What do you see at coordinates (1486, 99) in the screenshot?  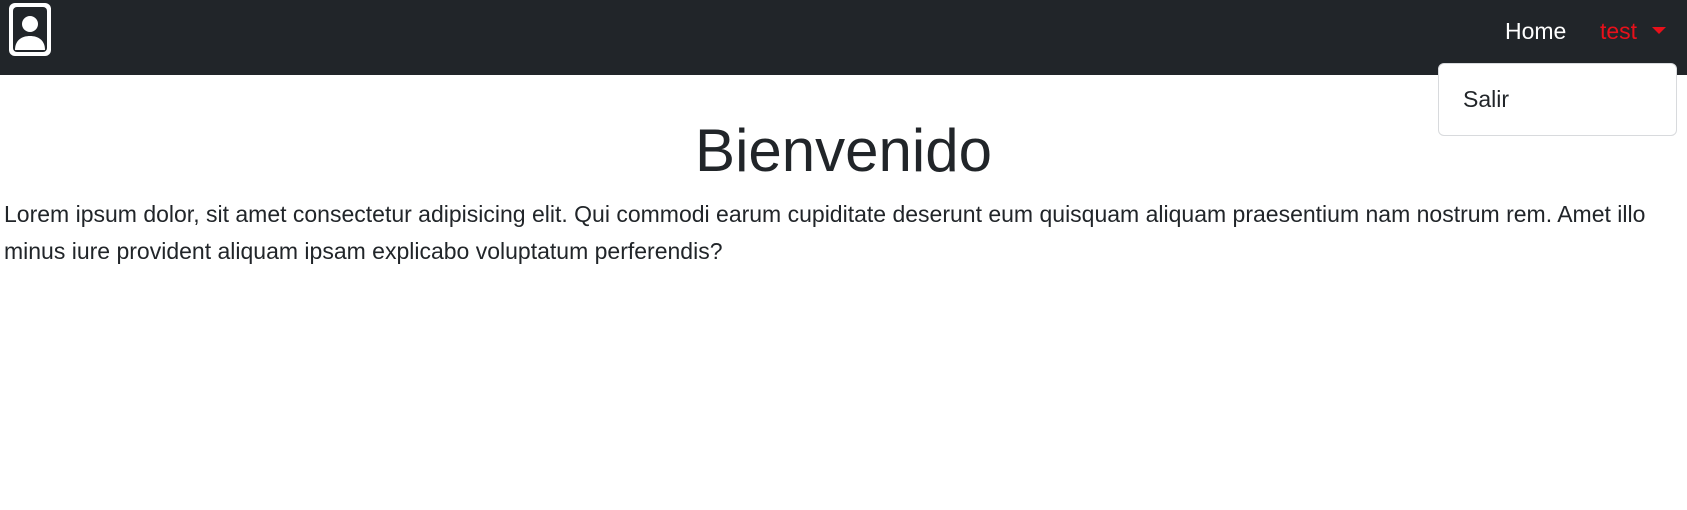 I see `dropdown-item-salir: Salir` at bounding box center [1486, 99].